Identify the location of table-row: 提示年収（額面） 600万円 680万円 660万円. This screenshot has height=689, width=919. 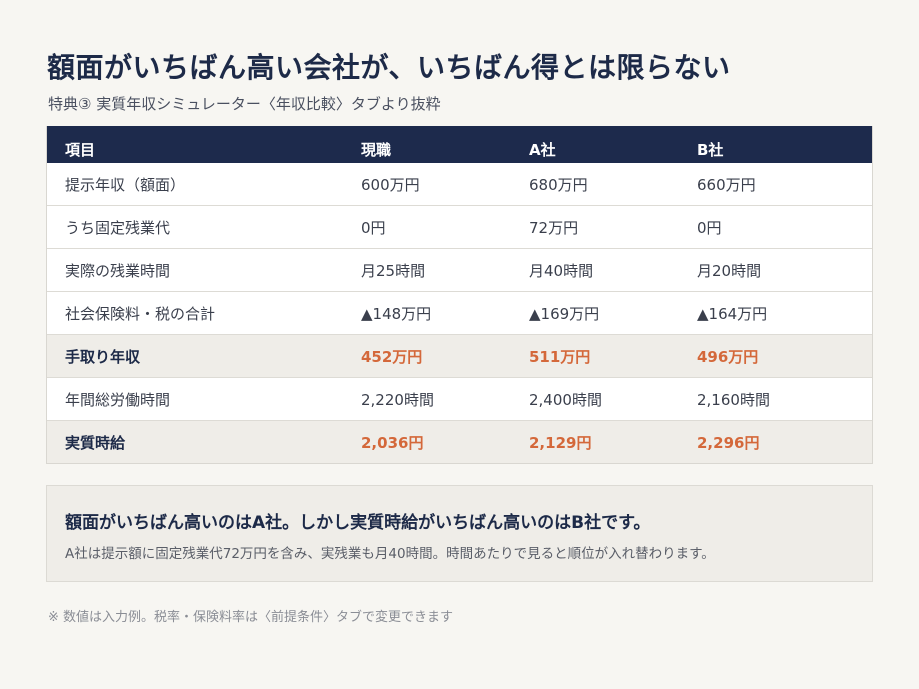
(459, 184).